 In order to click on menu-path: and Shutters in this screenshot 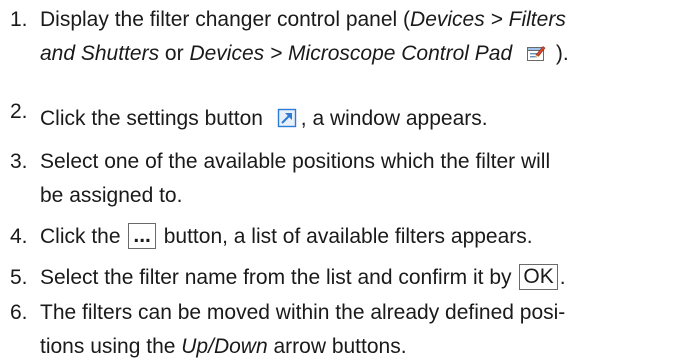, I will do `click(100, 53)`.